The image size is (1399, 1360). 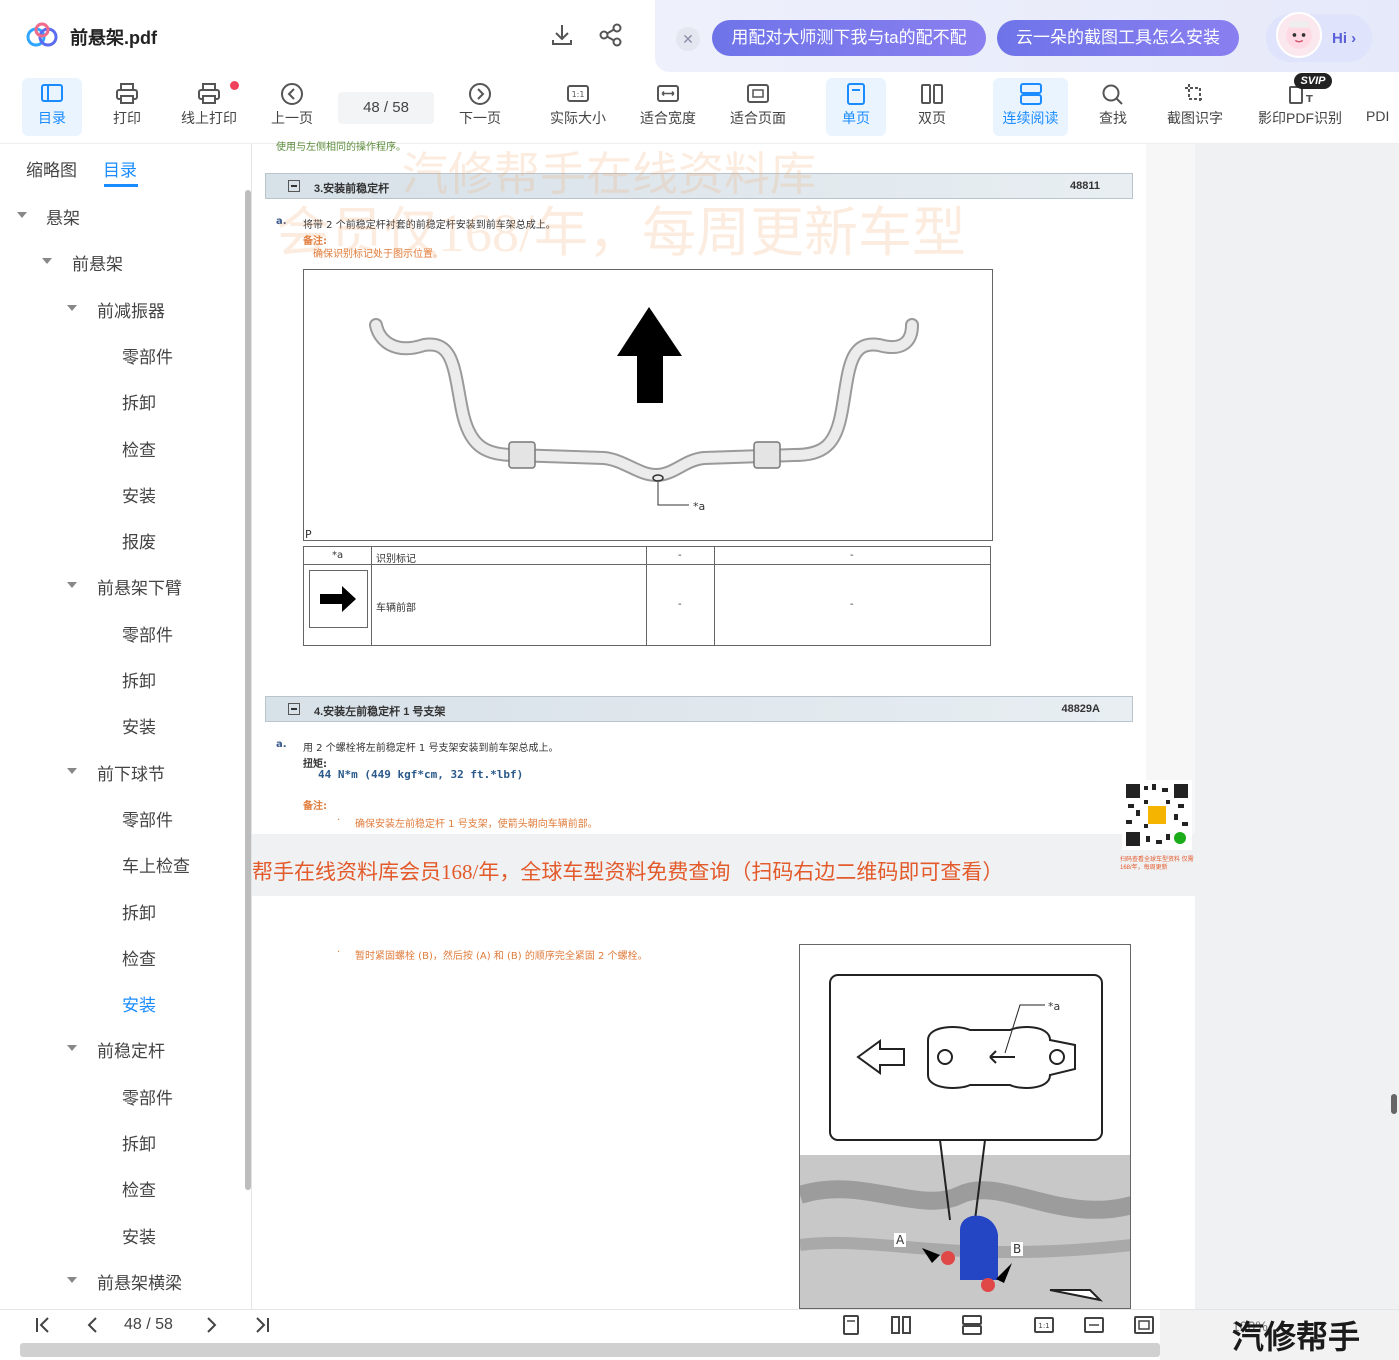 What do you see at coordinates (1394, 1104) in the screenshot?
I see `document-scrollbar-thumb` at bounding box center [1394, 1104].